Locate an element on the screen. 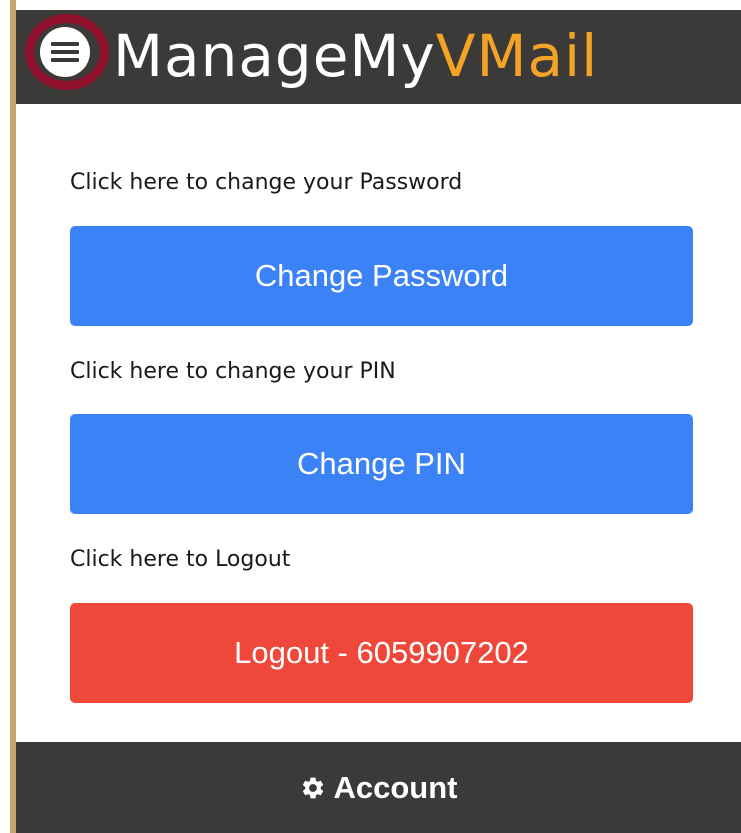  account-label: Account is located at coordinates (395, 787).